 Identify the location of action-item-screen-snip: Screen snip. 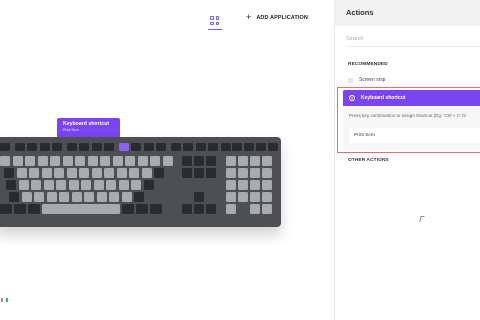
(366, 80).